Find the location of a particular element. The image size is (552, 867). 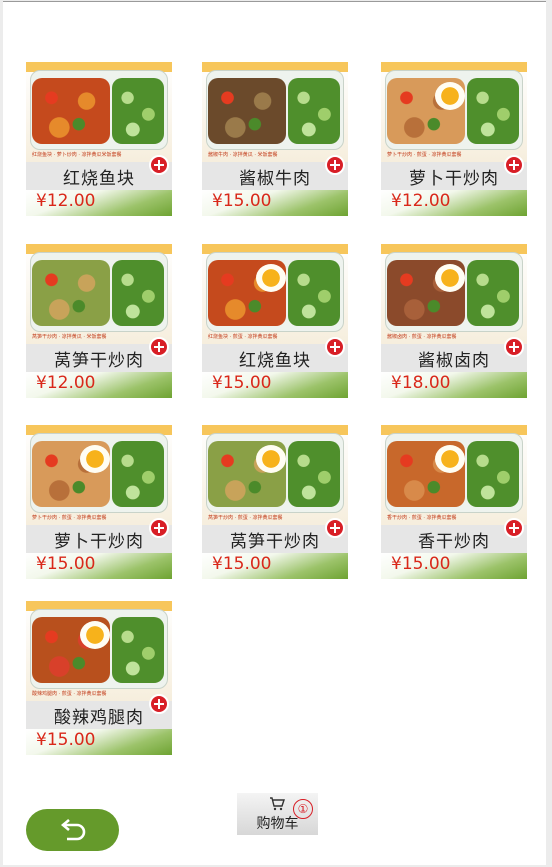

menu-item-card: 红烧鱼块 · 煎蛋 · 凉拌黄瓜套餐 红烧鱼块 ¥15.00 is located at coordinates (275, 321).